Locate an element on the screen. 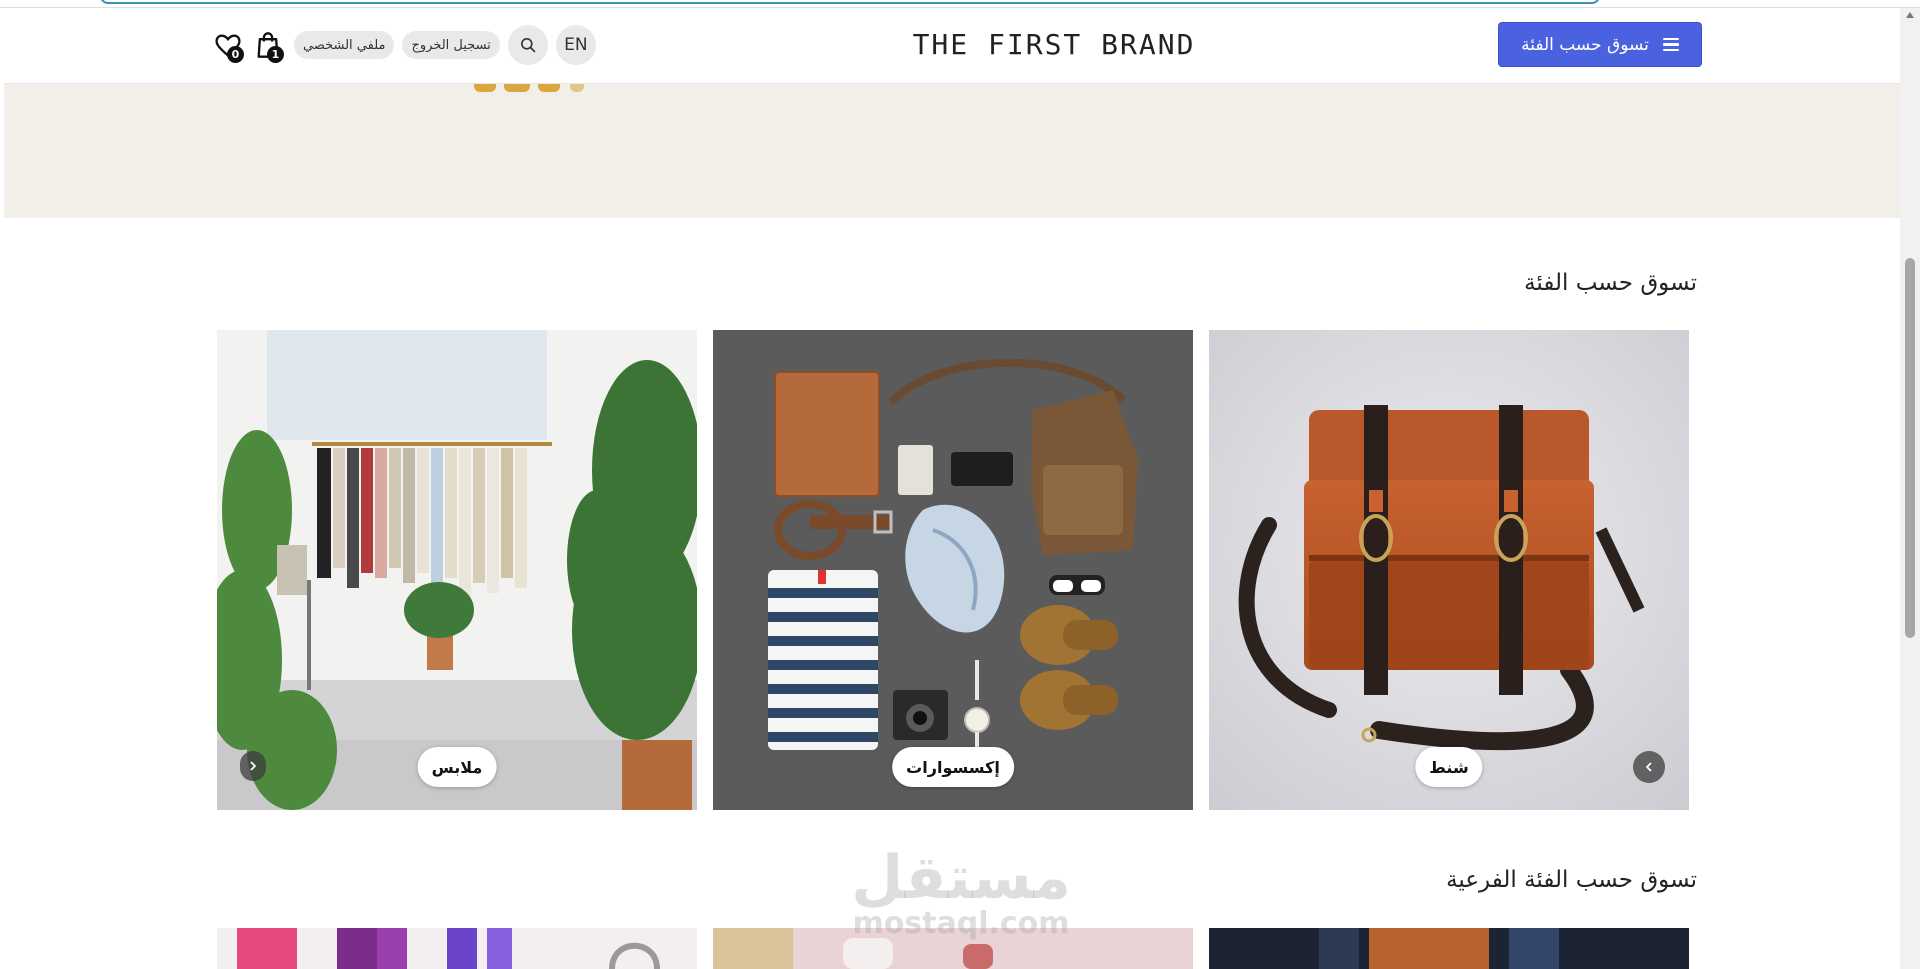 This screenshot has height=969, width=1920. search-button is located at coordinates (527, 45).